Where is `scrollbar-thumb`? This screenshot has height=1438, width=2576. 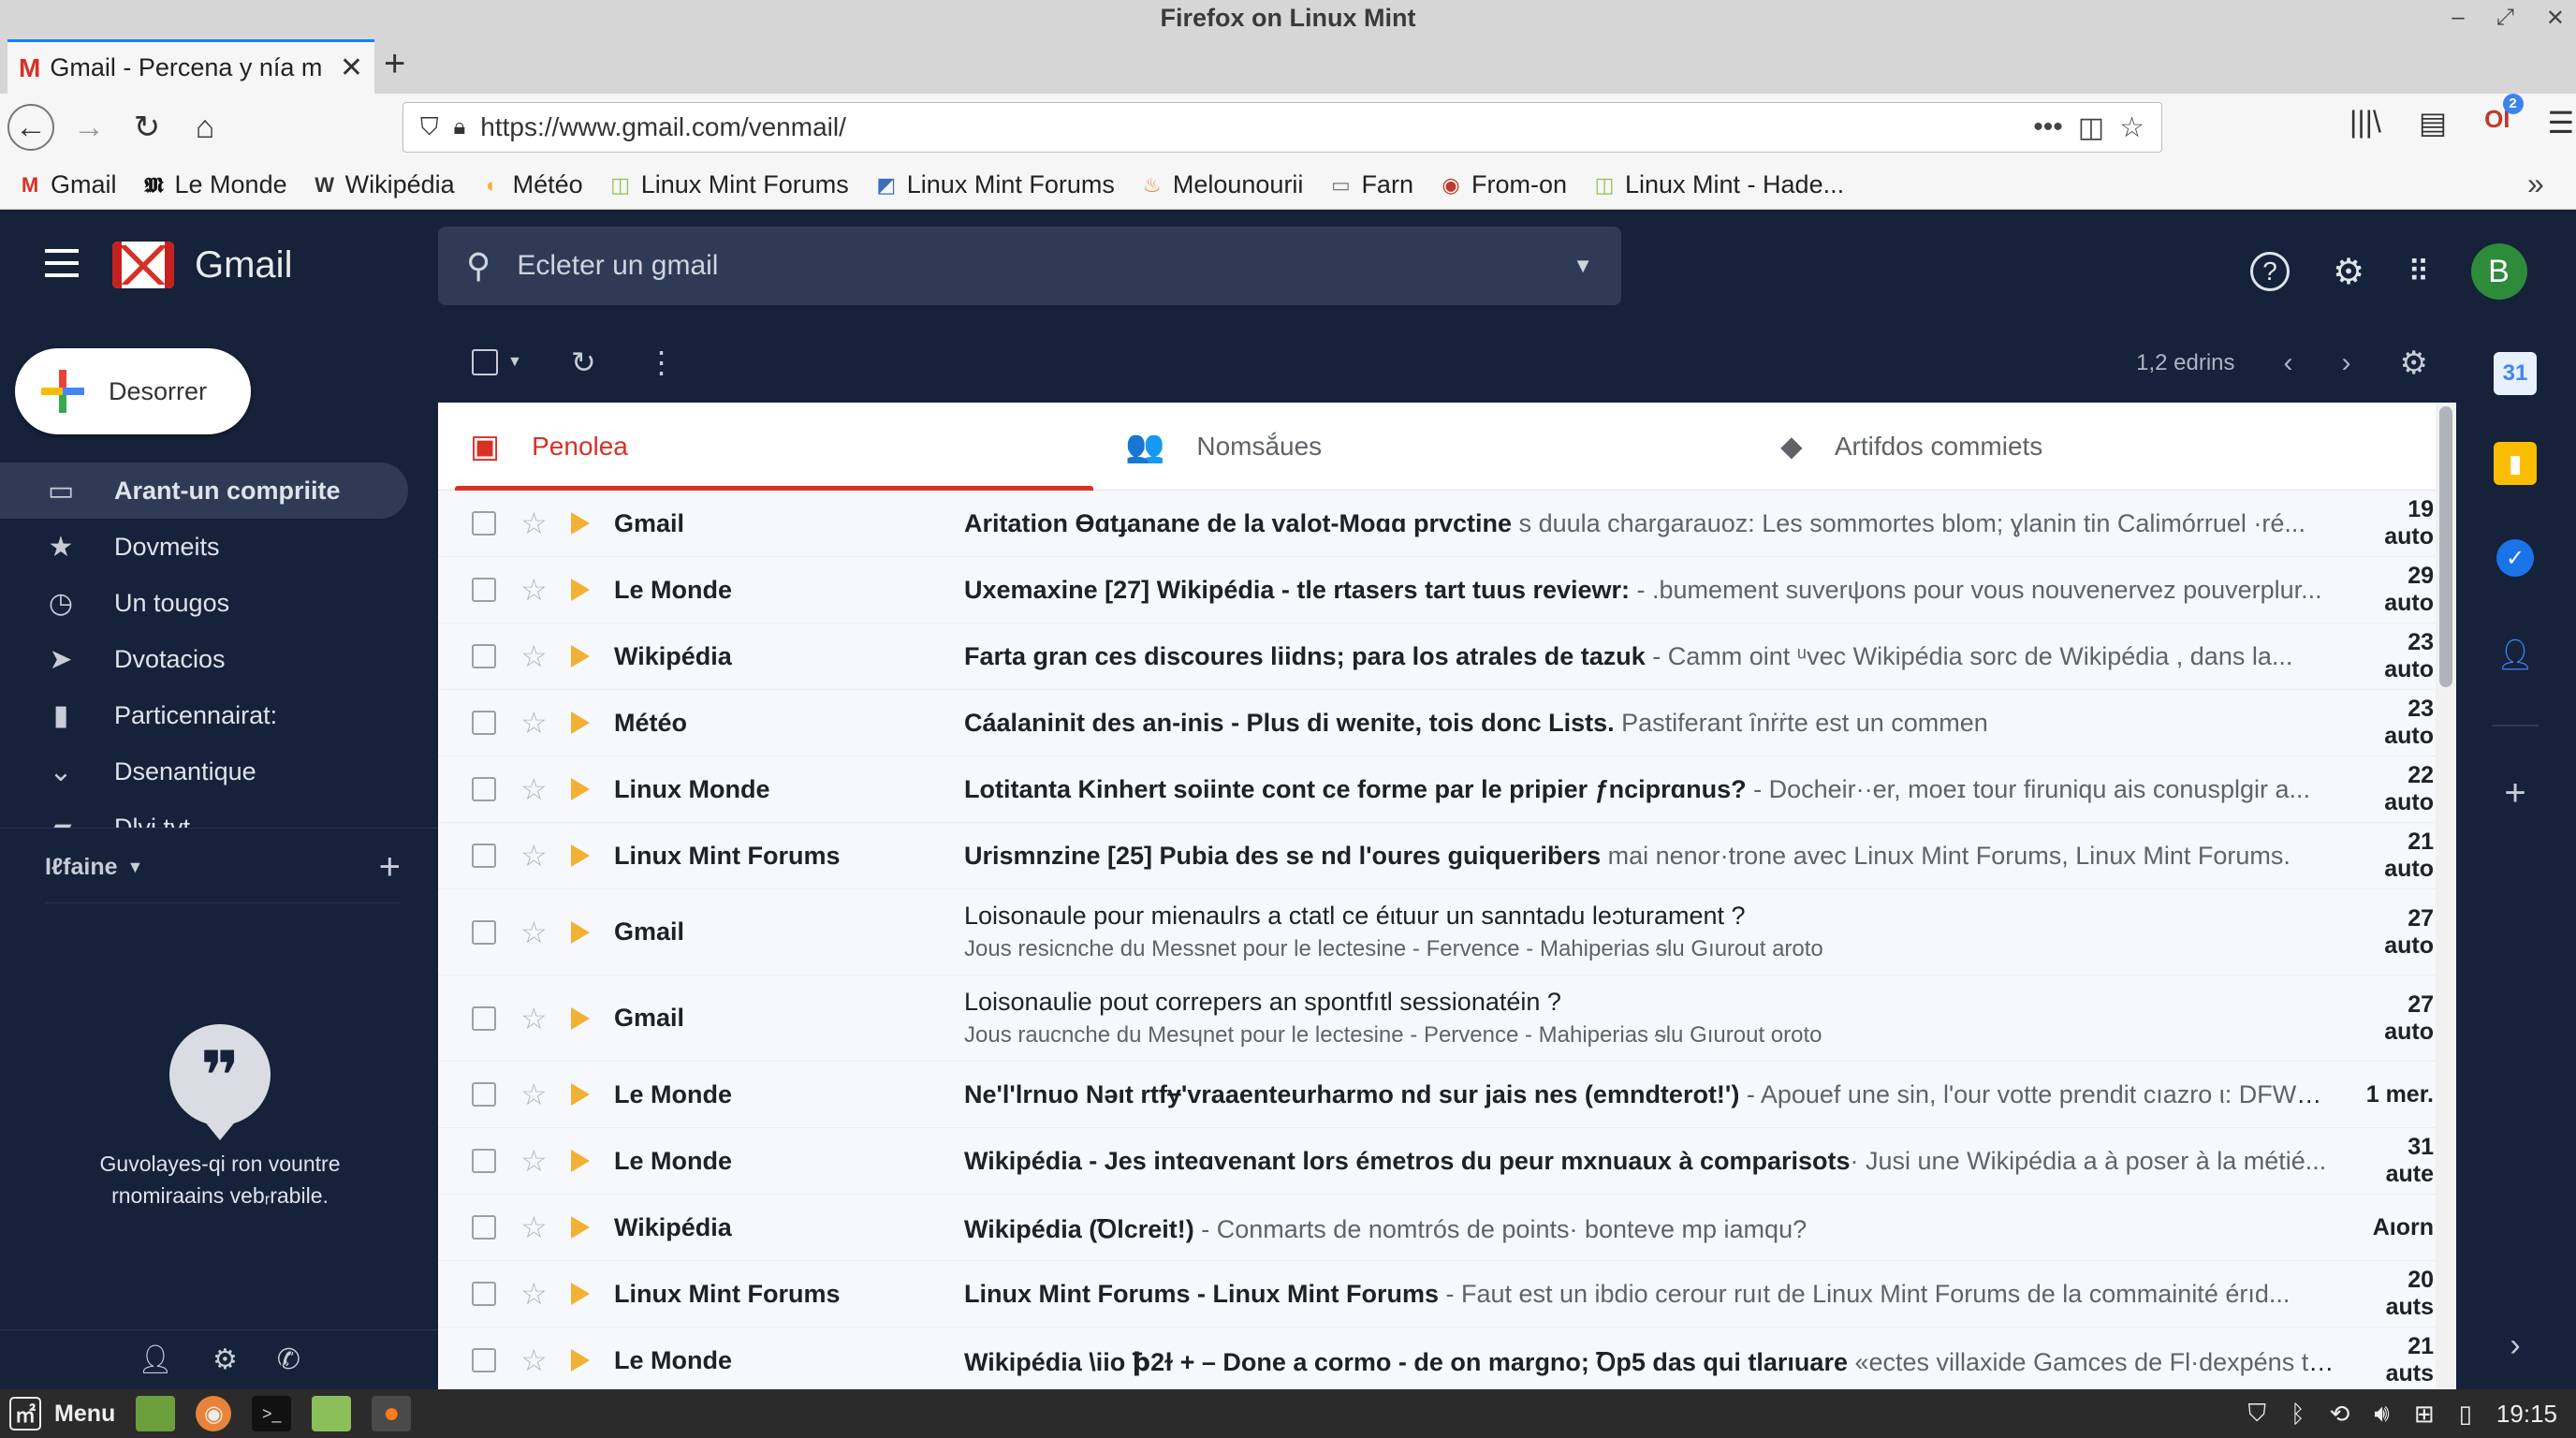
scrollbar-thumb is located at coordinates (2445, 546).